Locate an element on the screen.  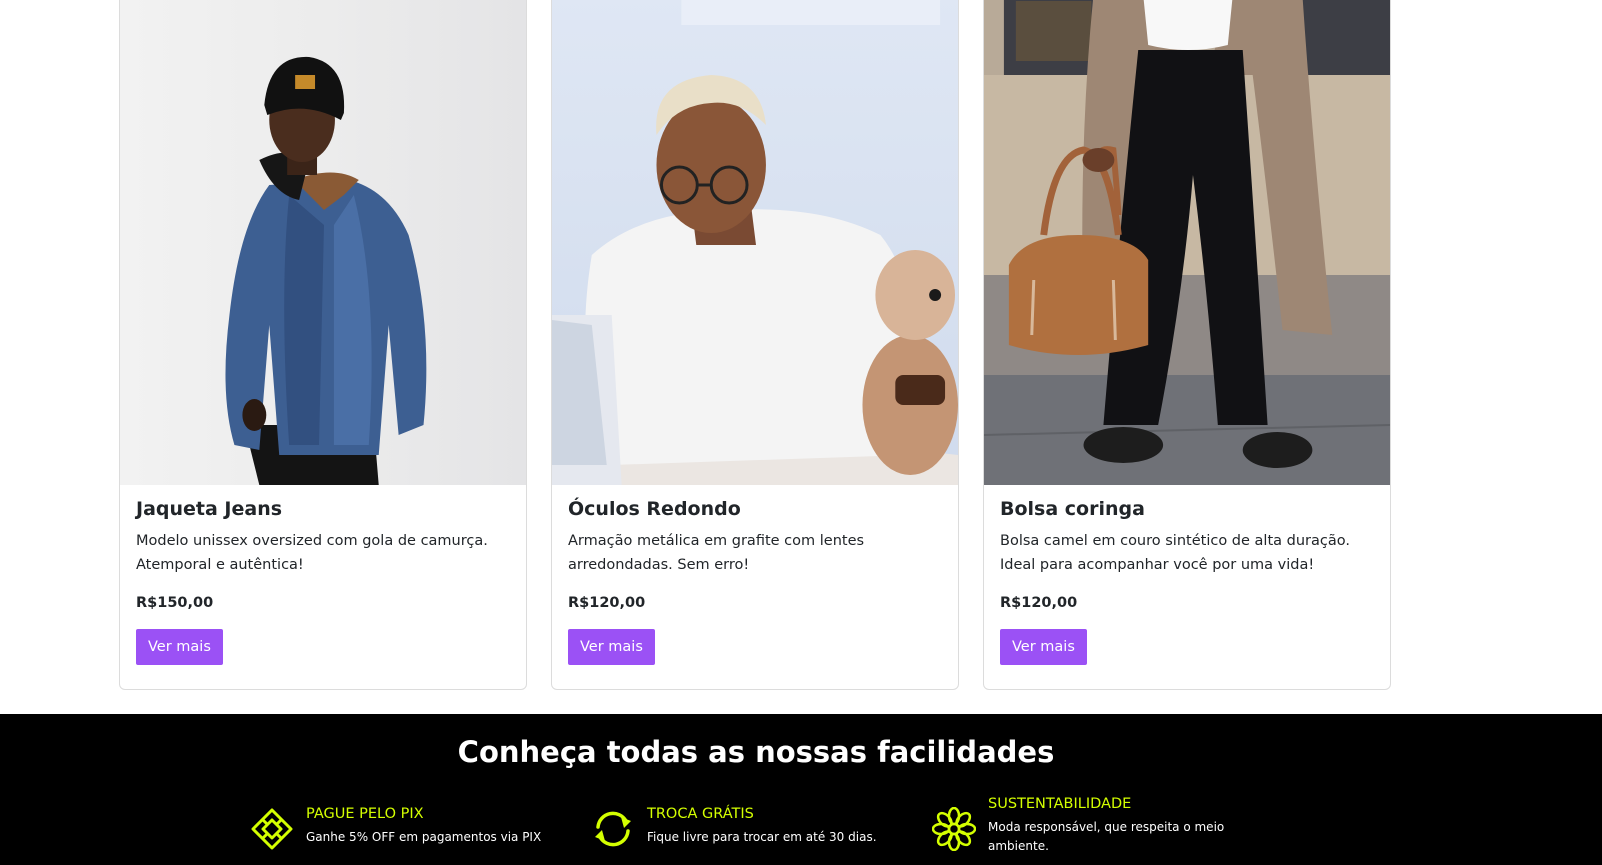
product-price: R$150,00 is located at coordinates (175, 603).